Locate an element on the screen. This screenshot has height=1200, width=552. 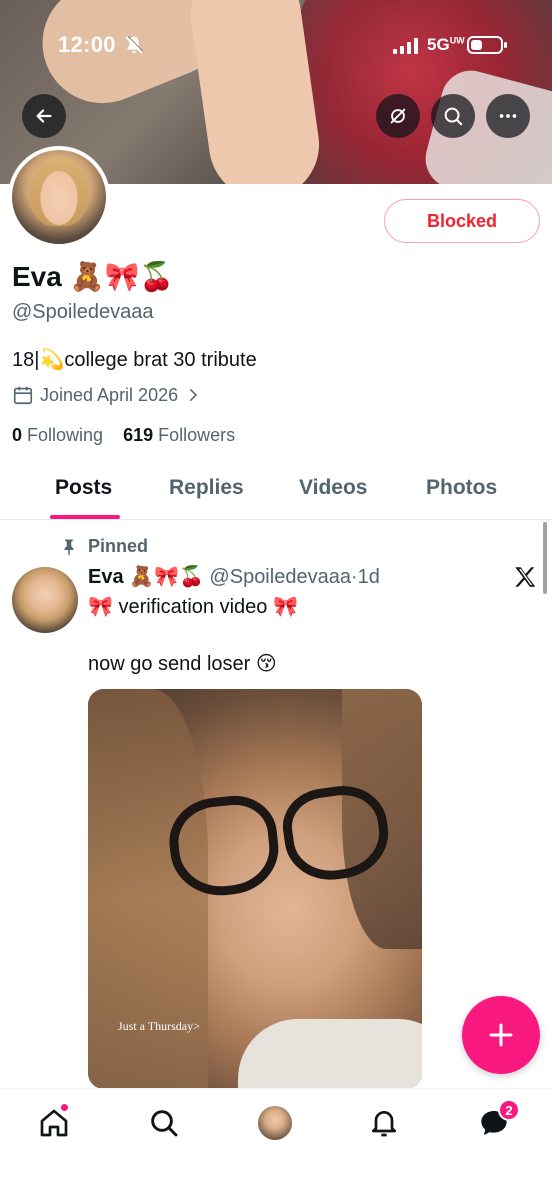
tab-replies: Replies is located at coordinates (206, 488).